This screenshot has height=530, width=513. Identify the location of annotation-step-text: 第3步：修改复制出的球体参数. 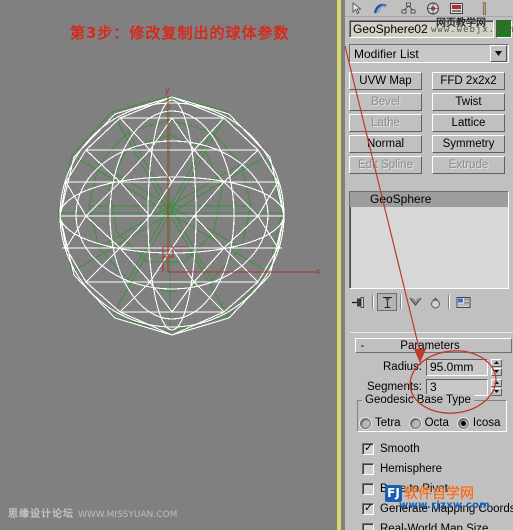
(180, 33).